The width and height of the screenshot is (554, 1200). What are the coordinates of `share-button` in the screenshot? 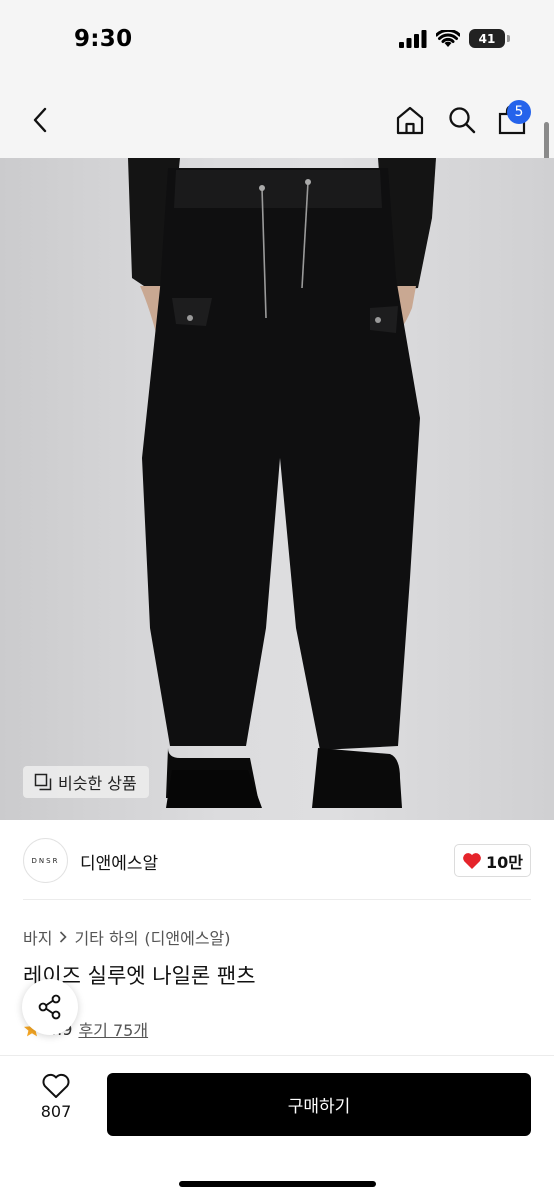 It's located at (50, 1007).